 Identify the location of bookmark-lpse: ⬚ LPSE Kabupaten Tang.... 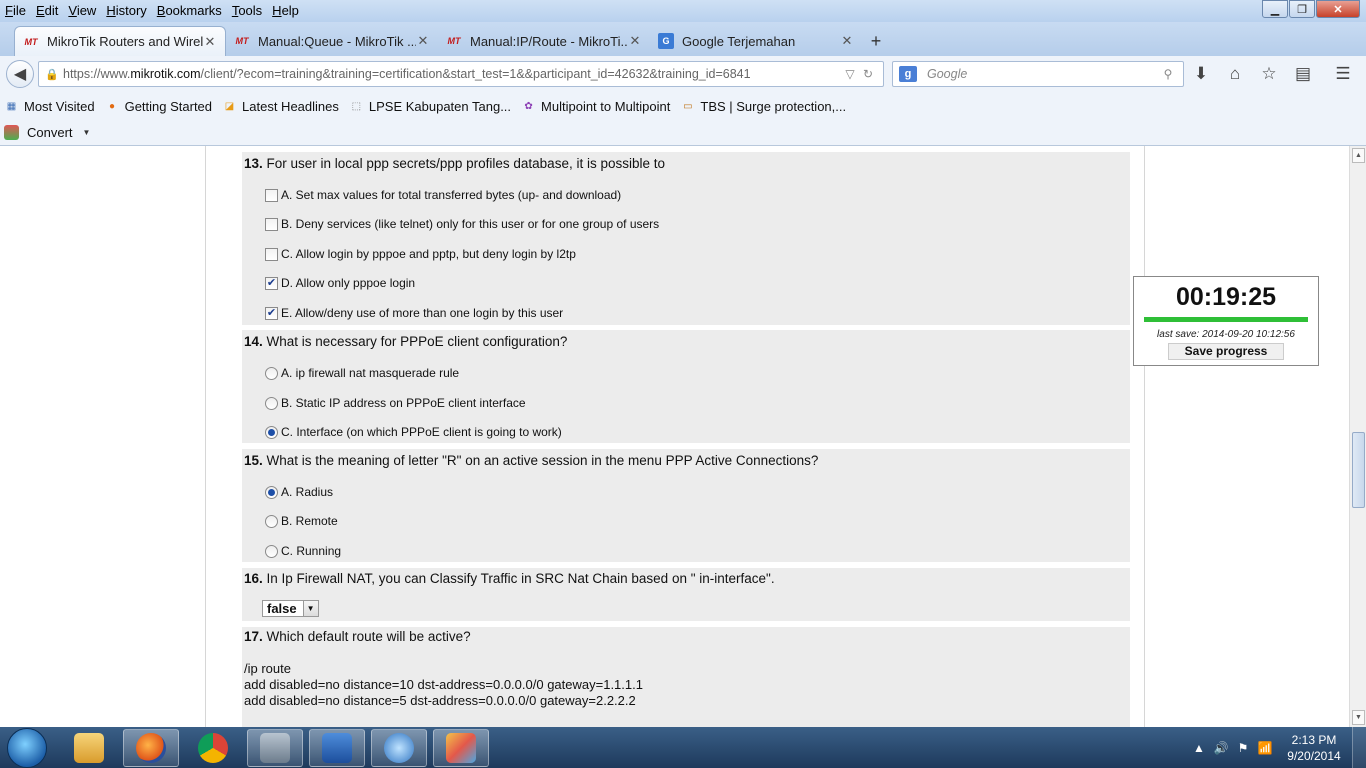
(430, 106).